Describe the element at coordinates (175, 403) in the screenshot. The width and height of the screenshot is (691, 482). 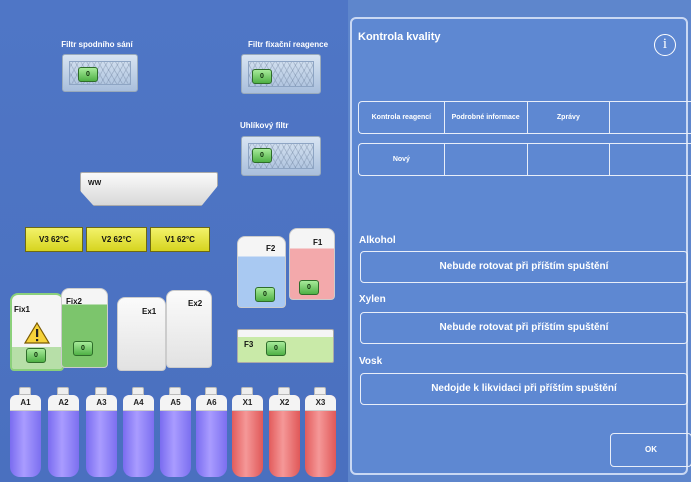
I see `tube-label: A5` at that location.